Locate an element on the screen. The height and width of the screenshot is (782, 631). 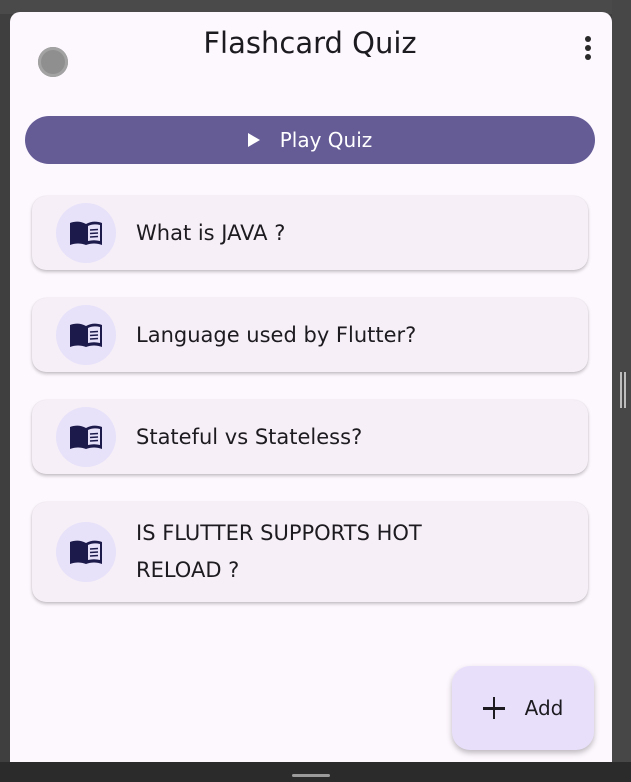
flashcard-question: What is JAVA ? is located at coordinates (211, 232).